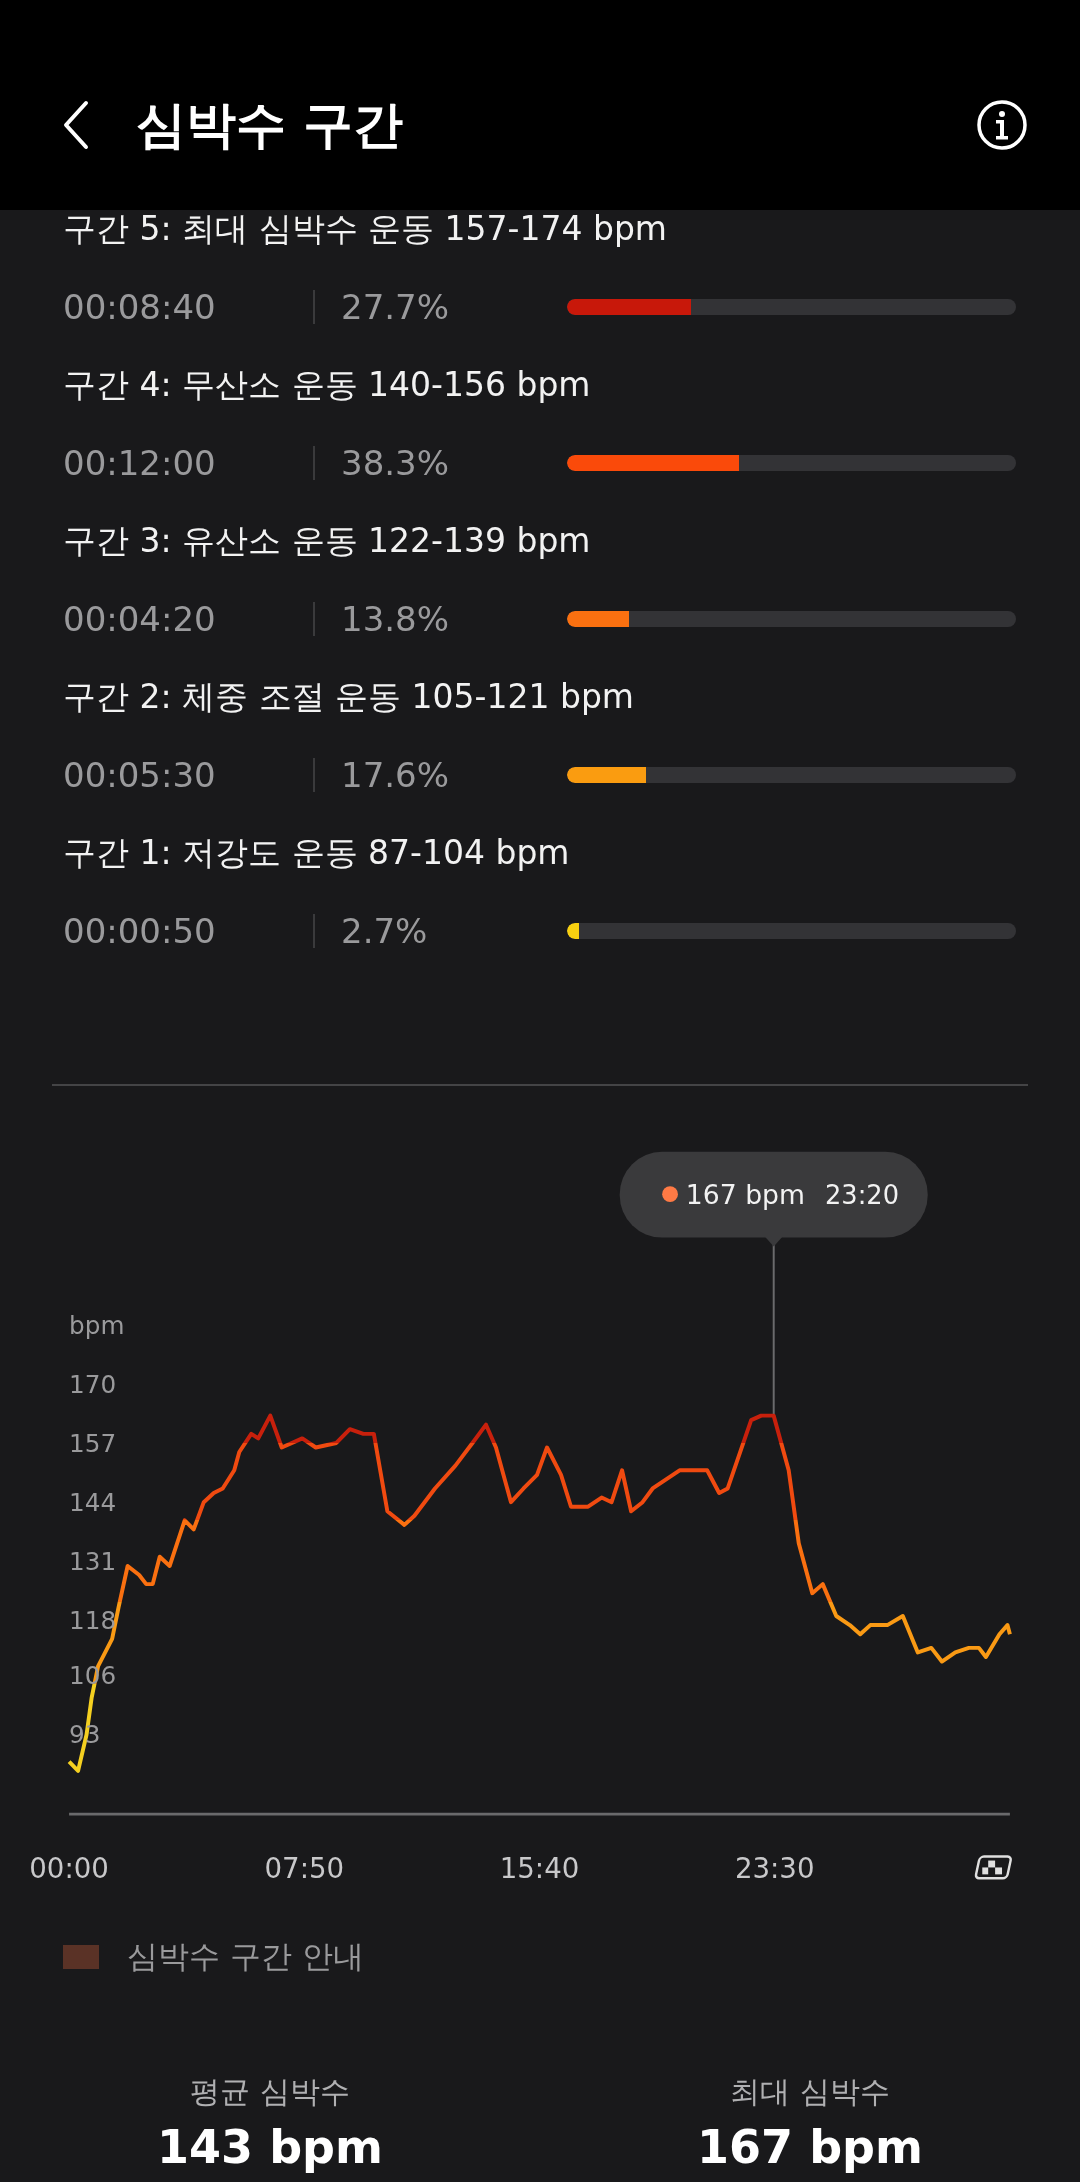 This screenshot has height=2182, width=1080. Describe the element at coordinates (140, 463) in the screenshot. I see `zone-duration: 00:12:00` at that location.